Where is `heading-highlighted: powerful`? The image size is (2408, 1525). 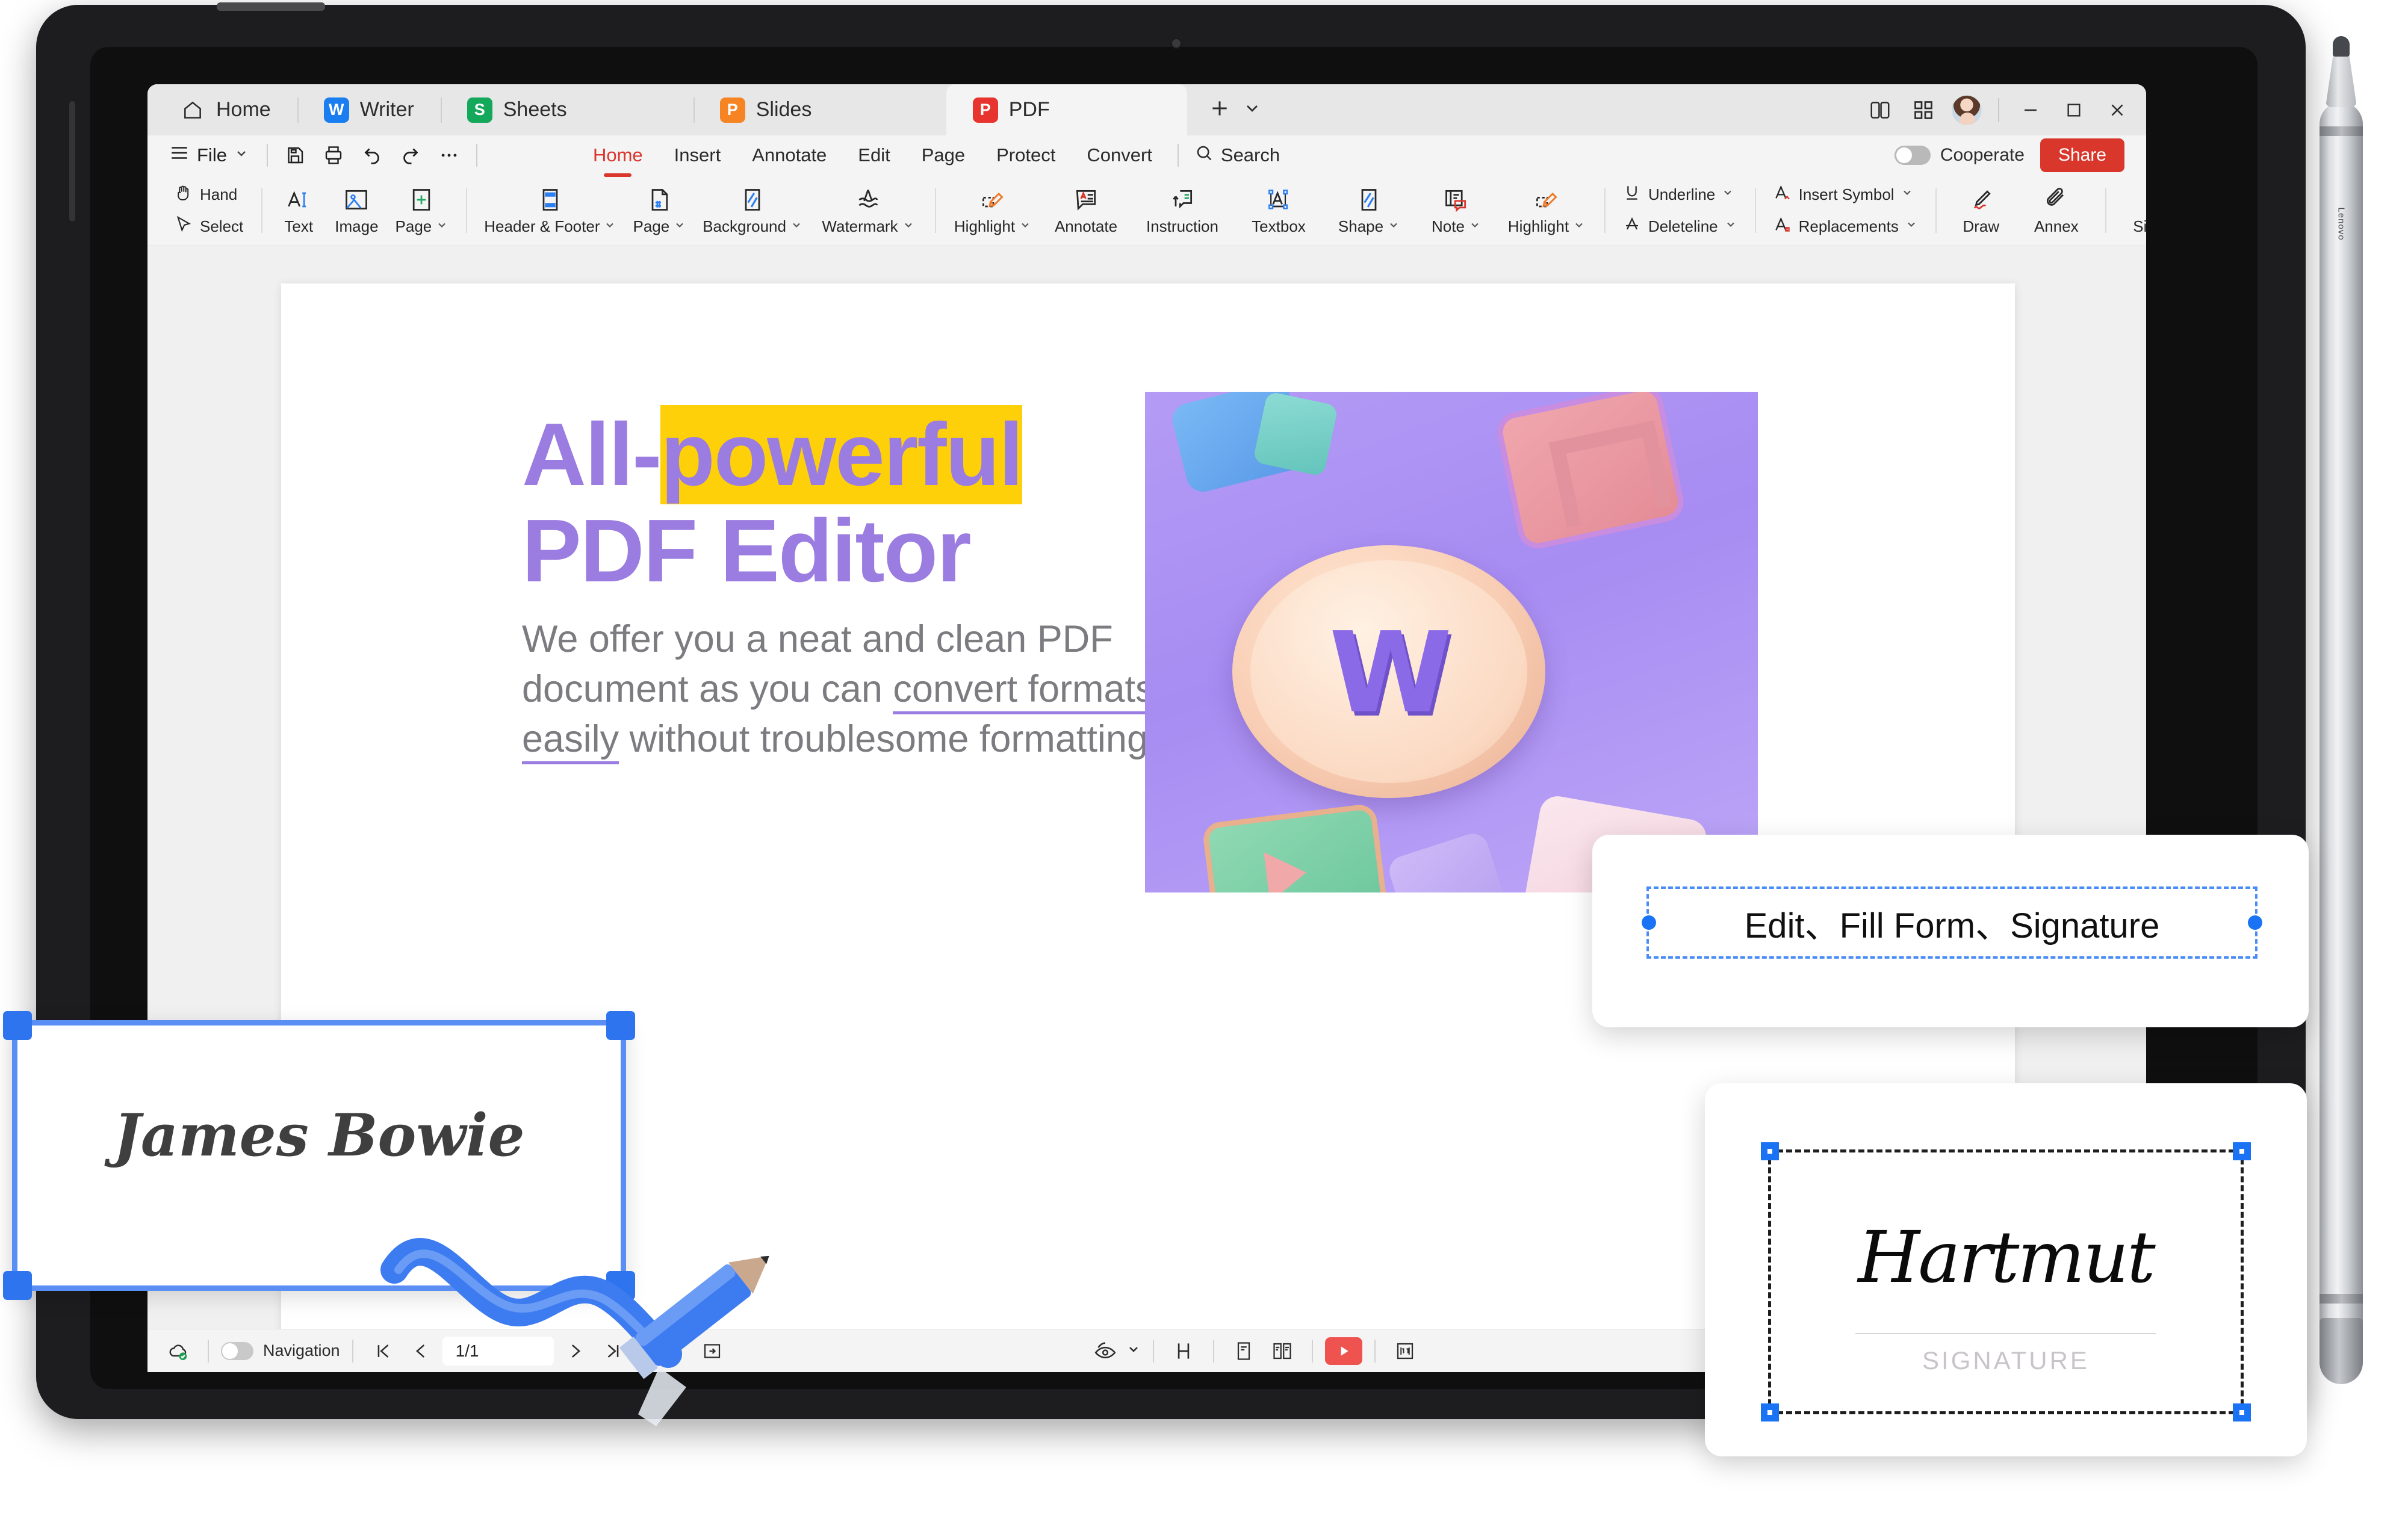 heading-highlighted: powerful is located at coordinates (841, 454).